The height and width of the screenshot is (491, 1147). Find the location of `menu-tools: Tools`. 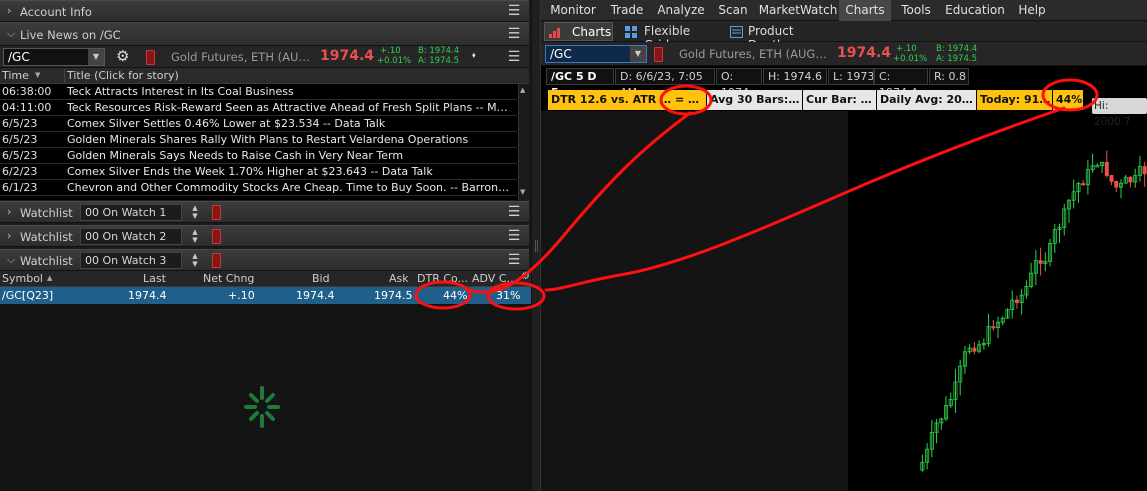

menu-tools: Tools is located at coordinates (916, 10).